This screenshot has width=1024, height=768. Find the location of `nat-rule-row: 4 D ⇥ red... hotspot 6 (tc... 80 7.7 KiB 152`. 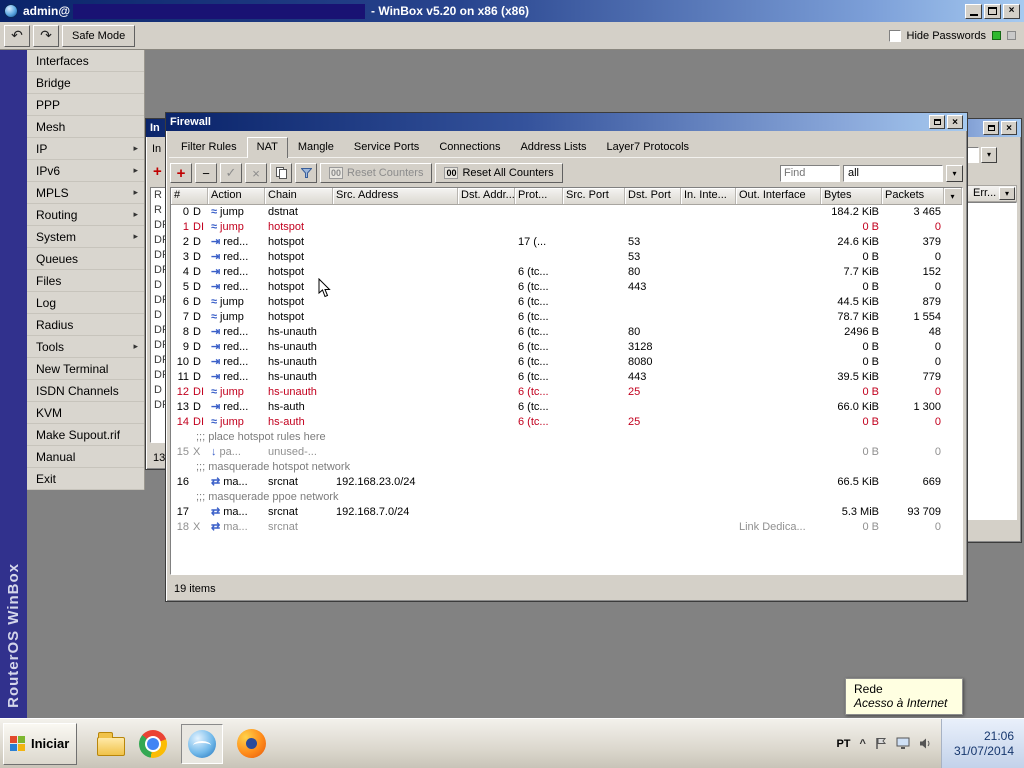

nat-rule-row: 4 D ⇥ red... hotspot 6 (tc... 80 7.7 KiB 152 is located at coordinates (566, 272).